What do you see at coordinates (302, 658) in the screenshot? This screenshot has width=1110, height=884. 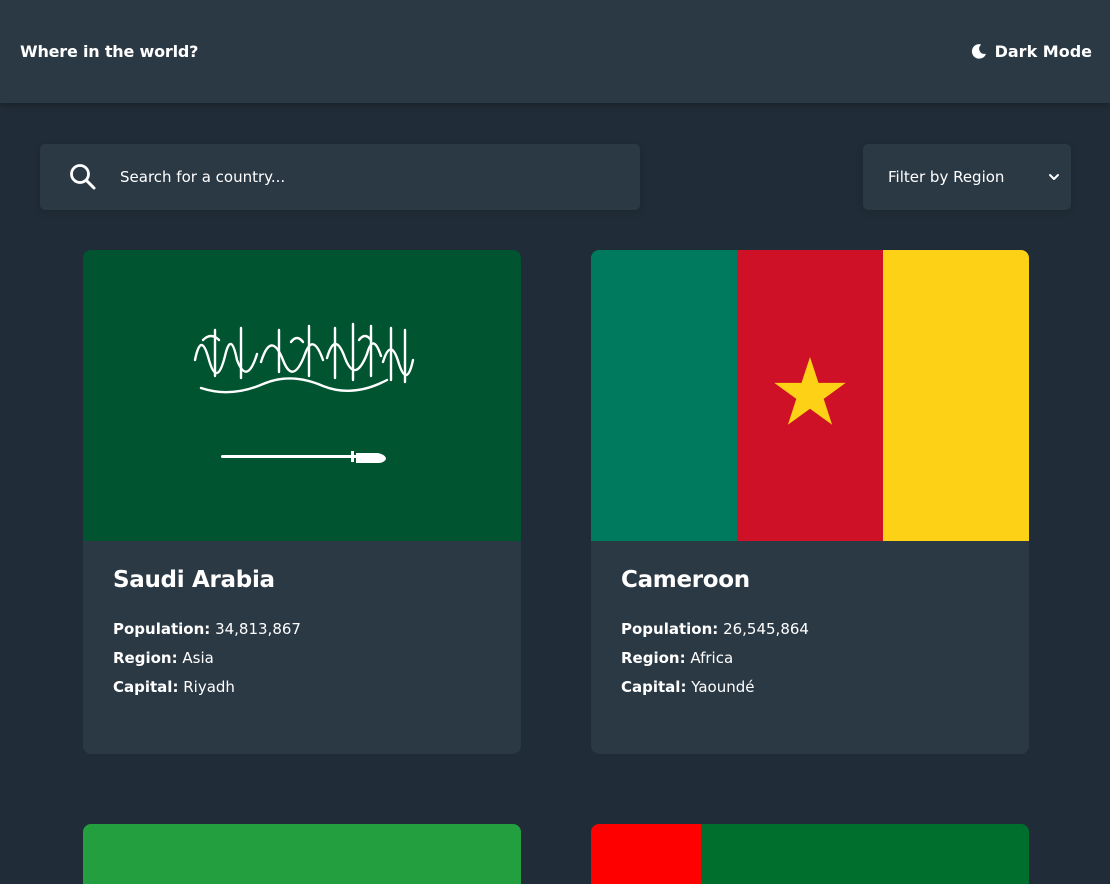 I see `region-row: Region: Asia` at bounding box center [302, 658].